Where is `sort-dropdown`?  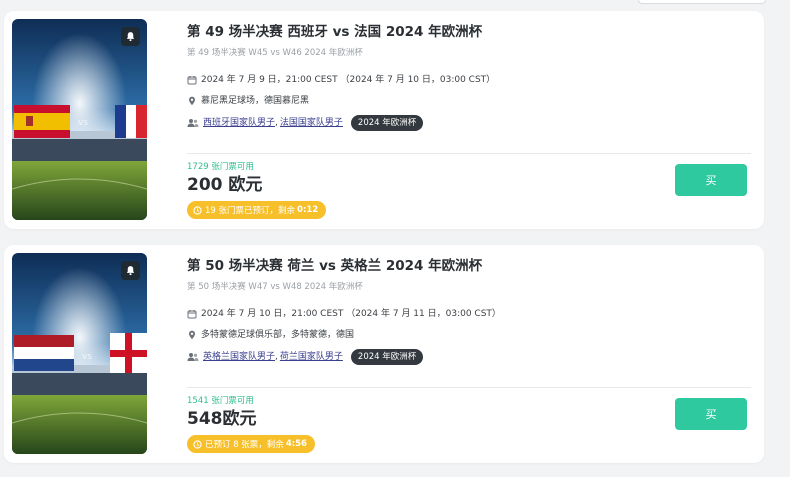 sort-dropdown is located at coordinates (702, 2).